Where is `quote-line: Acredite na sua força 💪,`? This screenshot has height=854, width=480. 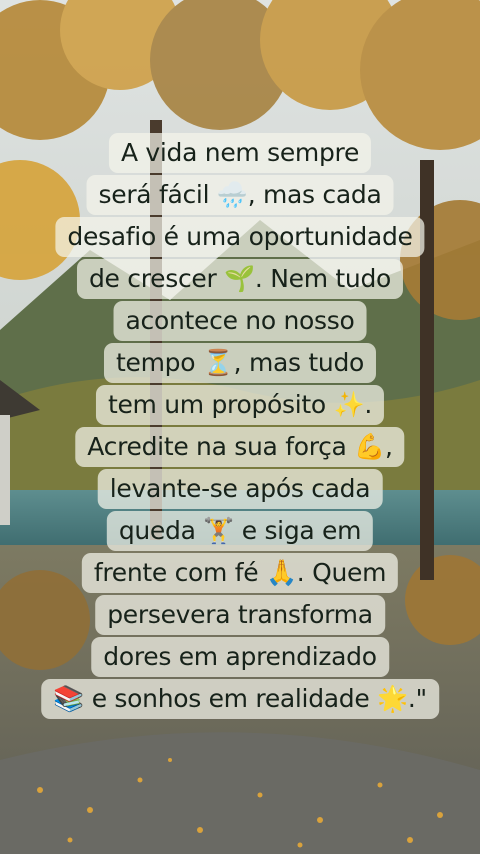 quote-line: Acredite na sua força 💪, is located at coordinates (240, 447).